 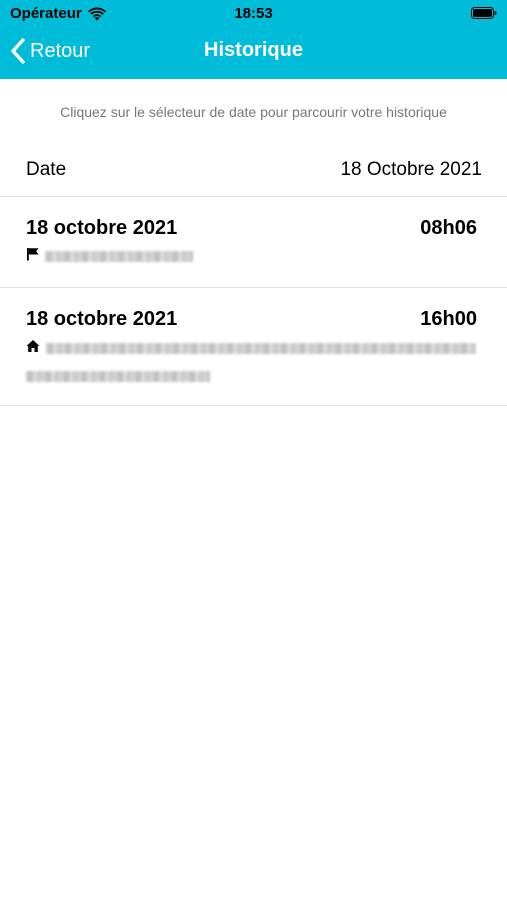 What do you see at coordinates (448, 228) in the screenshot?
I see `entry-time: 08h06` at bounding box center [448, 228].